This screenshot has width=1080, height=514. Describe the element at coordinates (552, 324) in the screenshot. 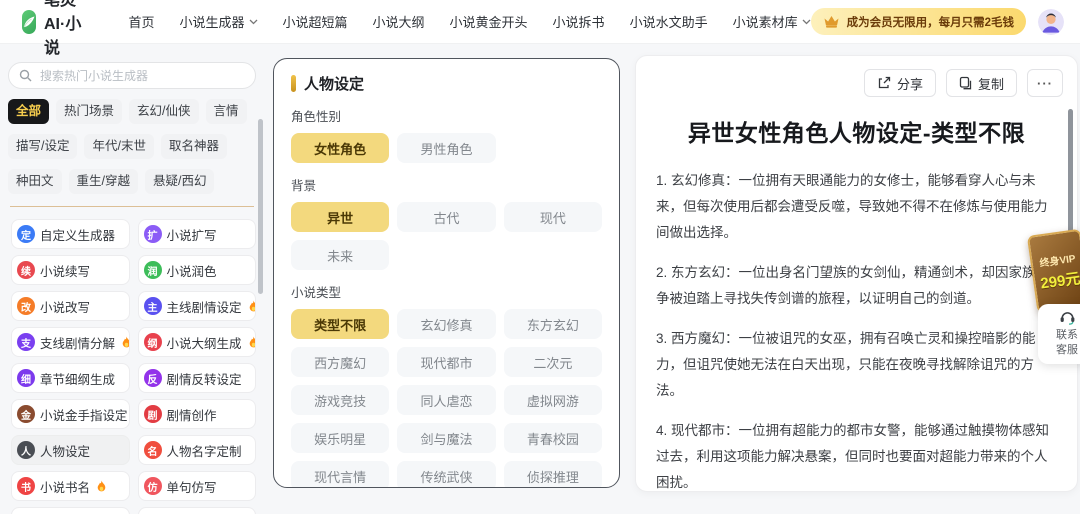

I see `option-button: 东方玄幻` at that location.